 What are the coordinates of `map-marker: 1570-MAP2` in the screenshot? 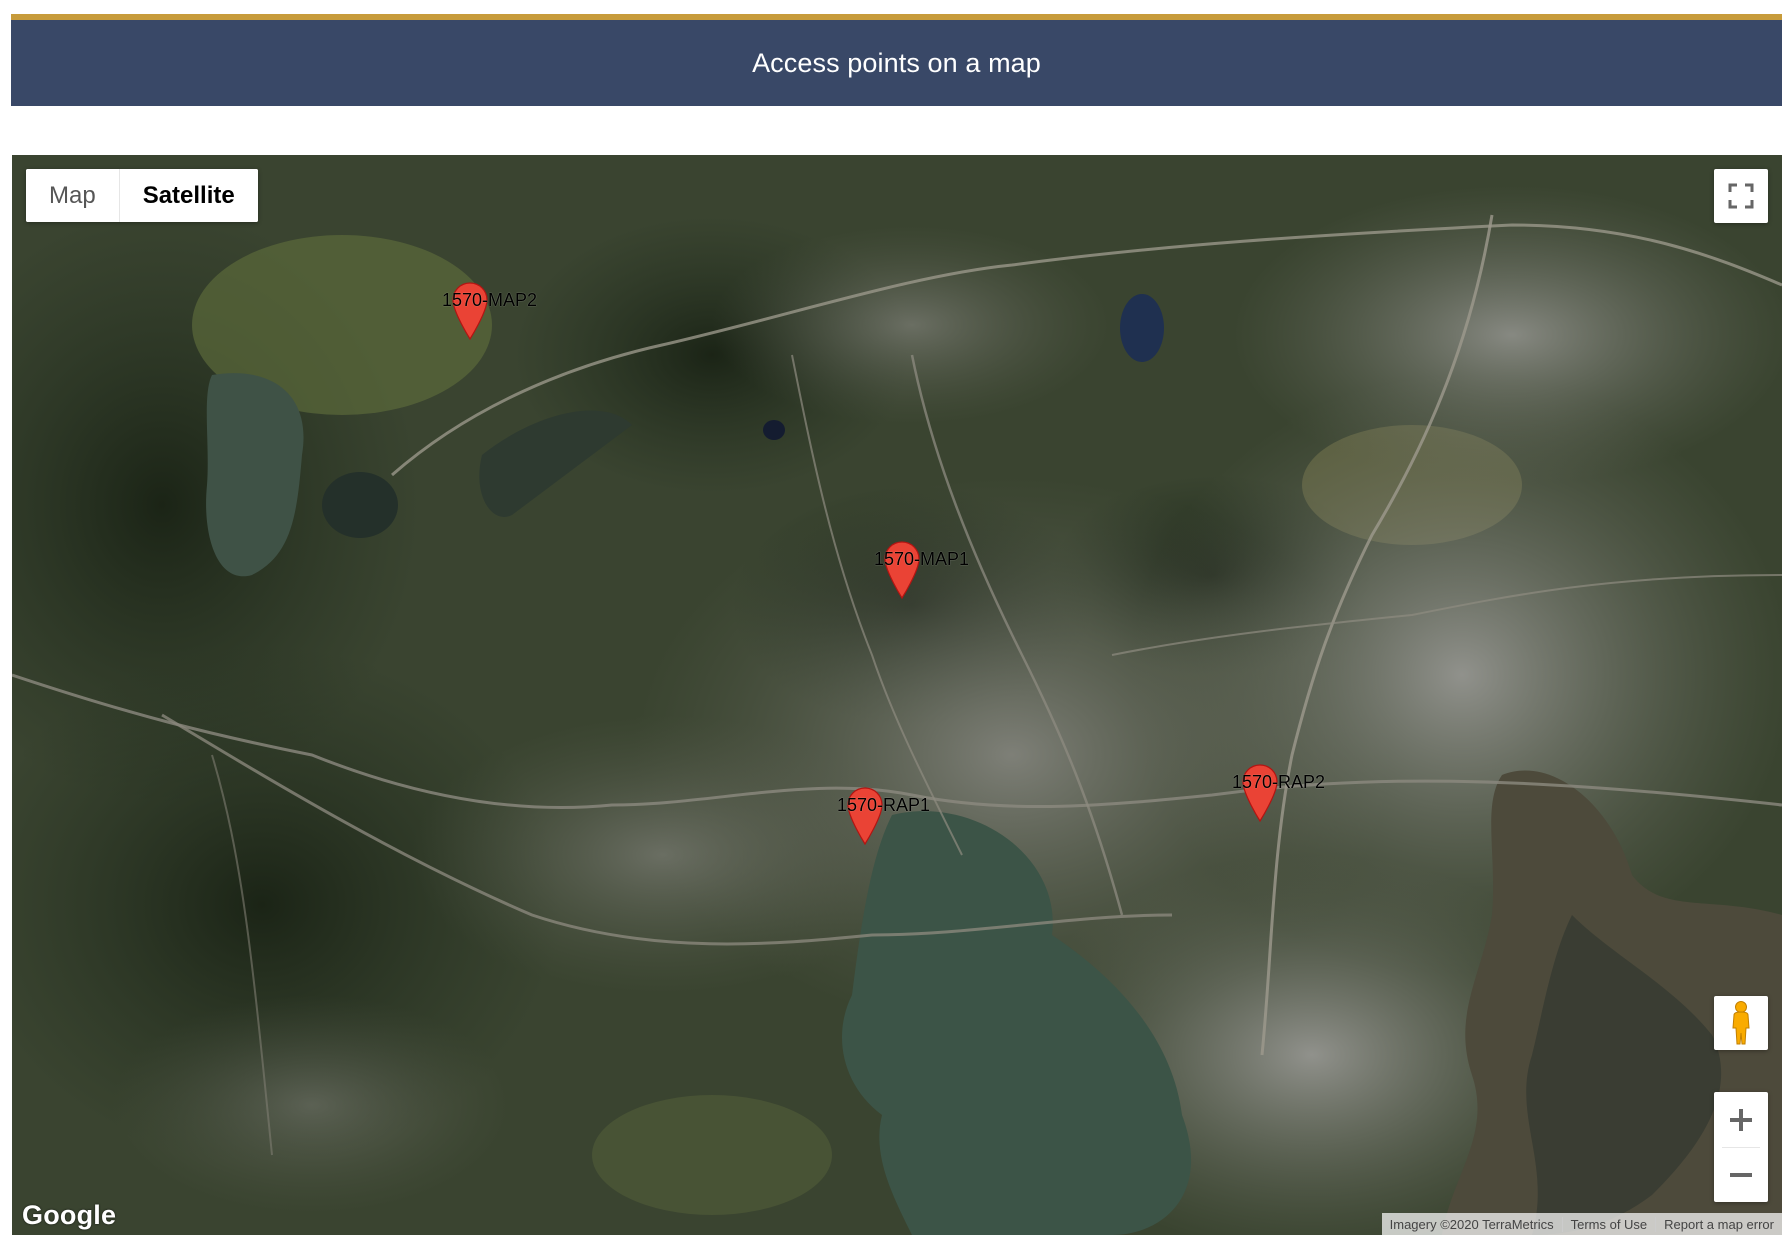 It's located at (489, 311).